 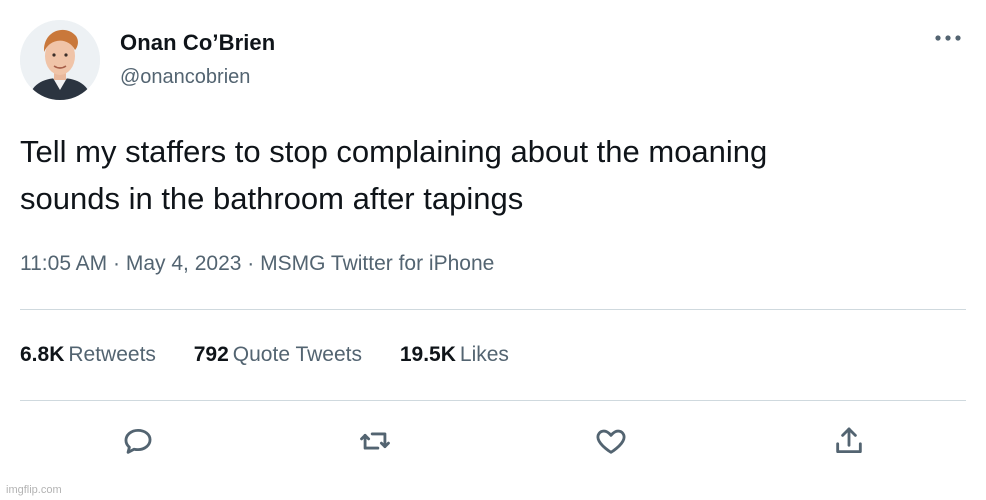 I want to click on quote-tweets-stat: 792 Quote Tweets, so click(x=278, y=355).